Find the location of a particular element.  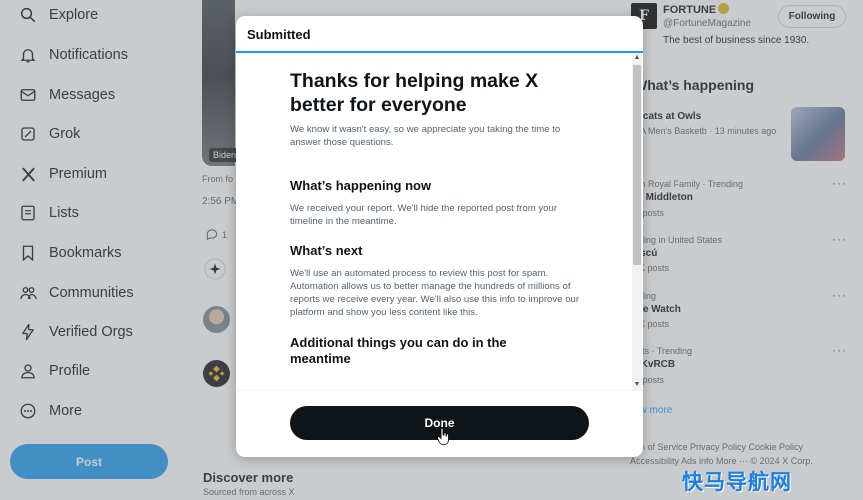

dialog-scrollbar: ▲ ▼ is located at coordinates (637, 221).